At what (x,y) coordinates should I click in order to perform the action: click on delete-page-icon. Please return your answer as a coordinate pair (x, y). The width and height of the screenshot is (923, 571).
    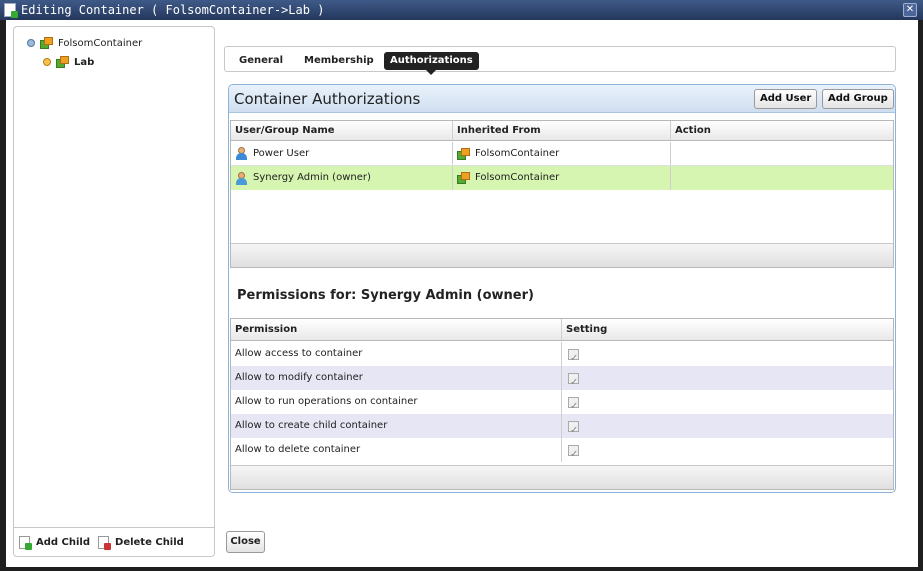
    Looking at the image, I should click on (105, 542).